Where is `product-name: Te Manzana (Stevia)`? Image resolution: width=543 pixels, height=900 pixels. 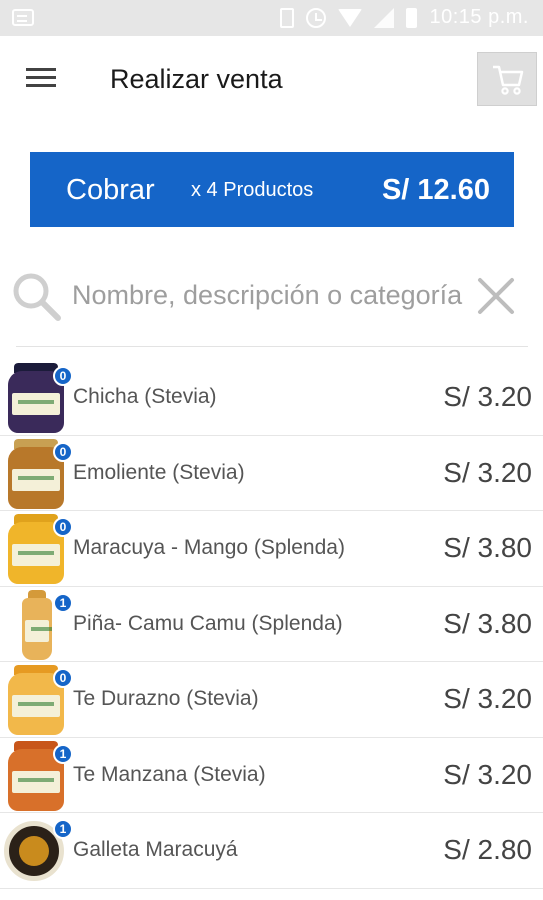
product-name: Te Manzana (Stevia) is located at coordinates (169, 774).